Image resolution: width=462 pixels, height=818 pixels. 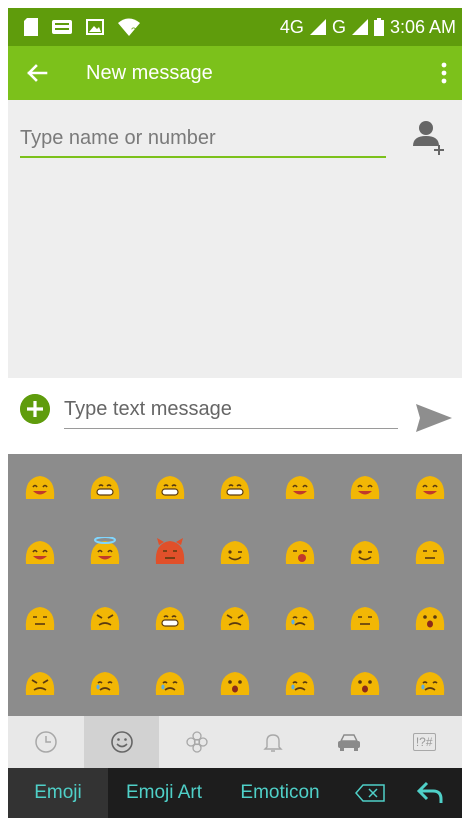 What do you see at coordinates (235, 27) in the screenshot?
I see `status-bar: ? 4G G 3:06 AM` at bounding box center [235, 27].